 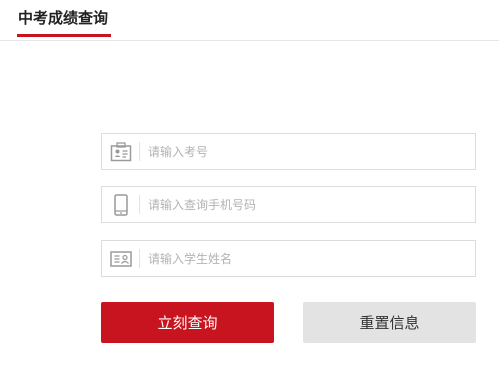 What do you see at coordinates (120, 204) in the screenshot?
I see `mobile-phone-icon` at bounding box center [120, 204].